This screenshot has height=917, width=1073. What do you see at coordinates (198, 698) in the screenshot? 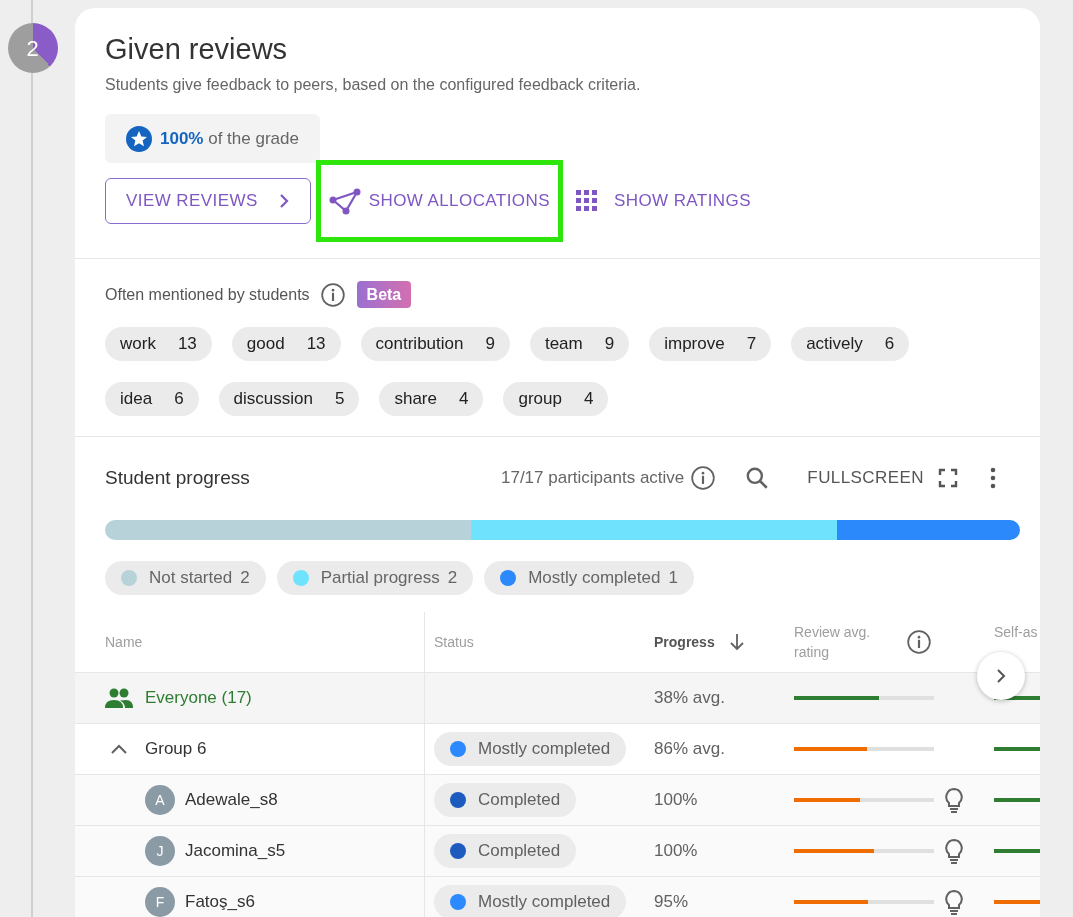
I see `row-name: Everyone (17)` at bounding box center [198, 698].